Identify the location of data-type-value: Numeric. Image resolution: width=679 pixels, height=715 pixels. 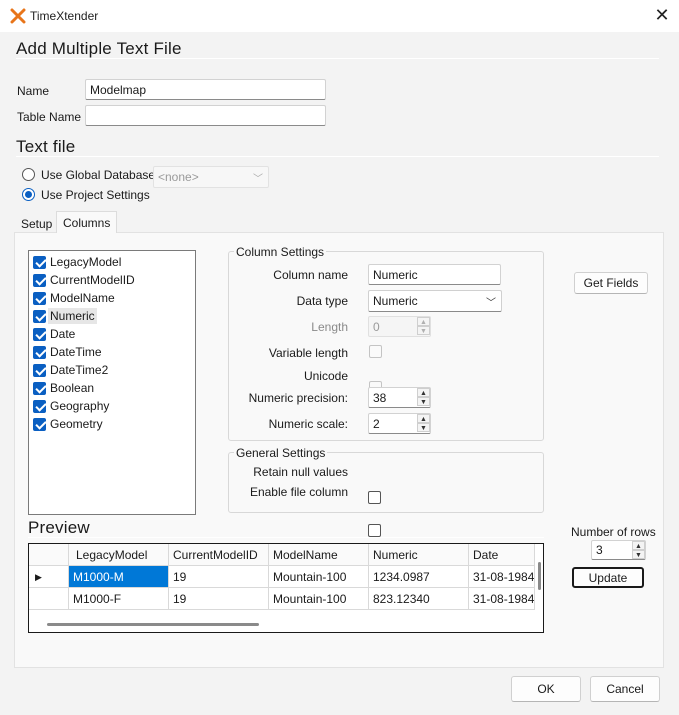
(395, 301).